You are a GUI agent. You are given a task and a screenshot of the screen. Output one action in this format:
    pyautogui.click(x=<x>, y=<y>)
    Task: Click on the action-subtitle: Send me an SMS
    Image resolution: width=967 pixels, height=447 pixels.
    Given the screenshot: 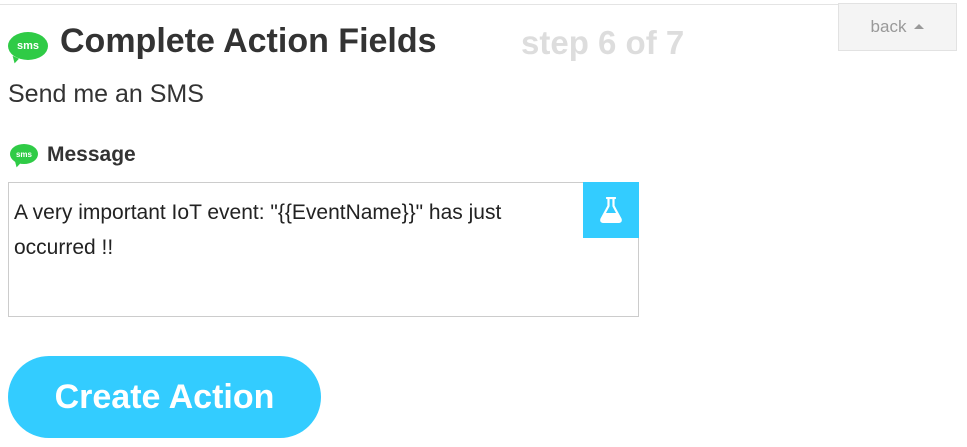 What is the action you would take?
    pyautogui.click(x=106, y=94)
    